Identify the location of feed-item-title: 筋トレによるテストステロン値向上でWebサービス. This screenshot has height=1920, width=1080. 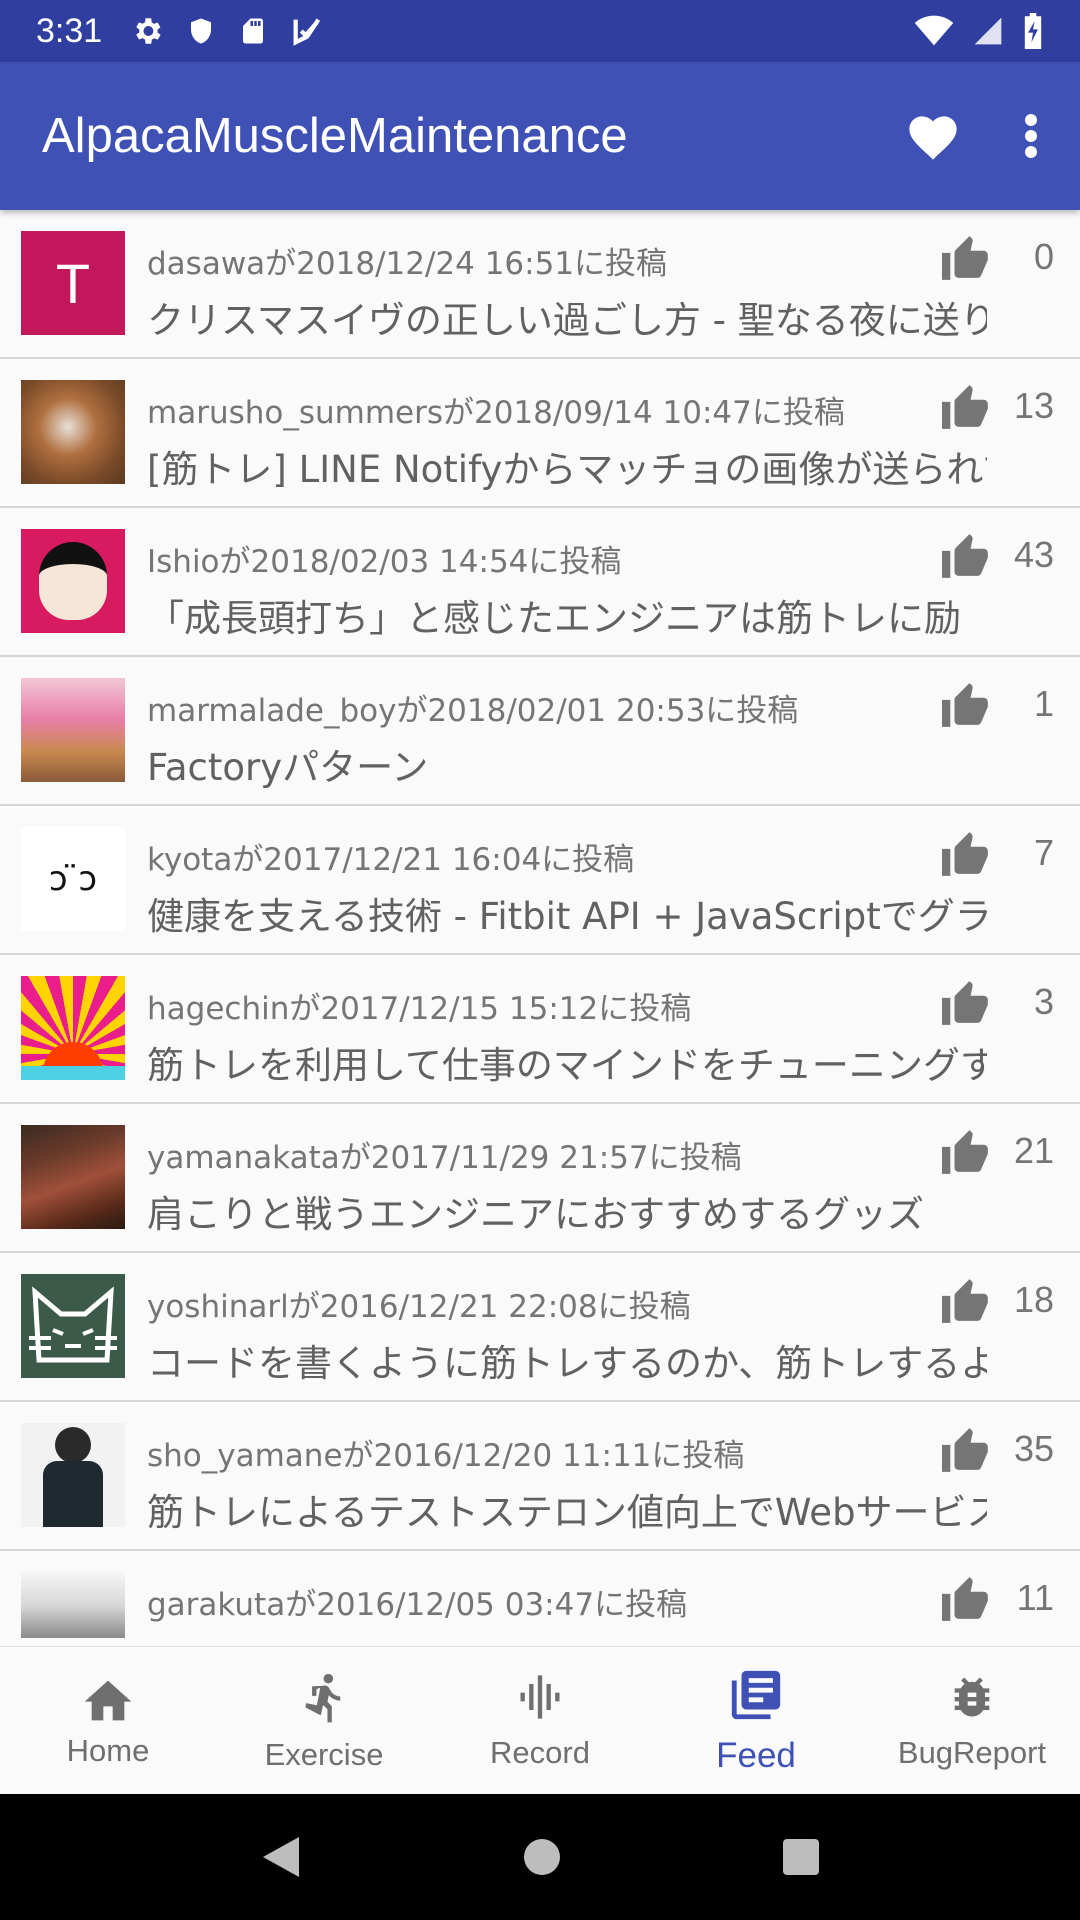
(567, 1512).